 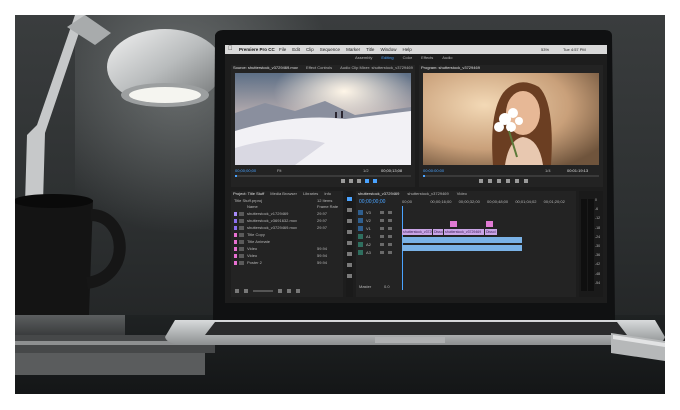 I want to click on menu-item-title: Title, so click(x=370, y=50).